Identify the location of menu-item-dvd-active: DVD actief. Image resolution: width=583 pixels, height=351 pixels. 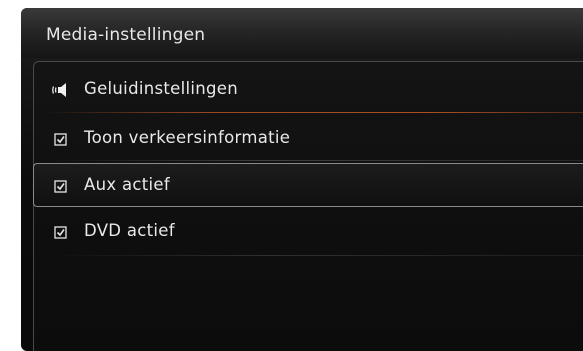
(308, 232).